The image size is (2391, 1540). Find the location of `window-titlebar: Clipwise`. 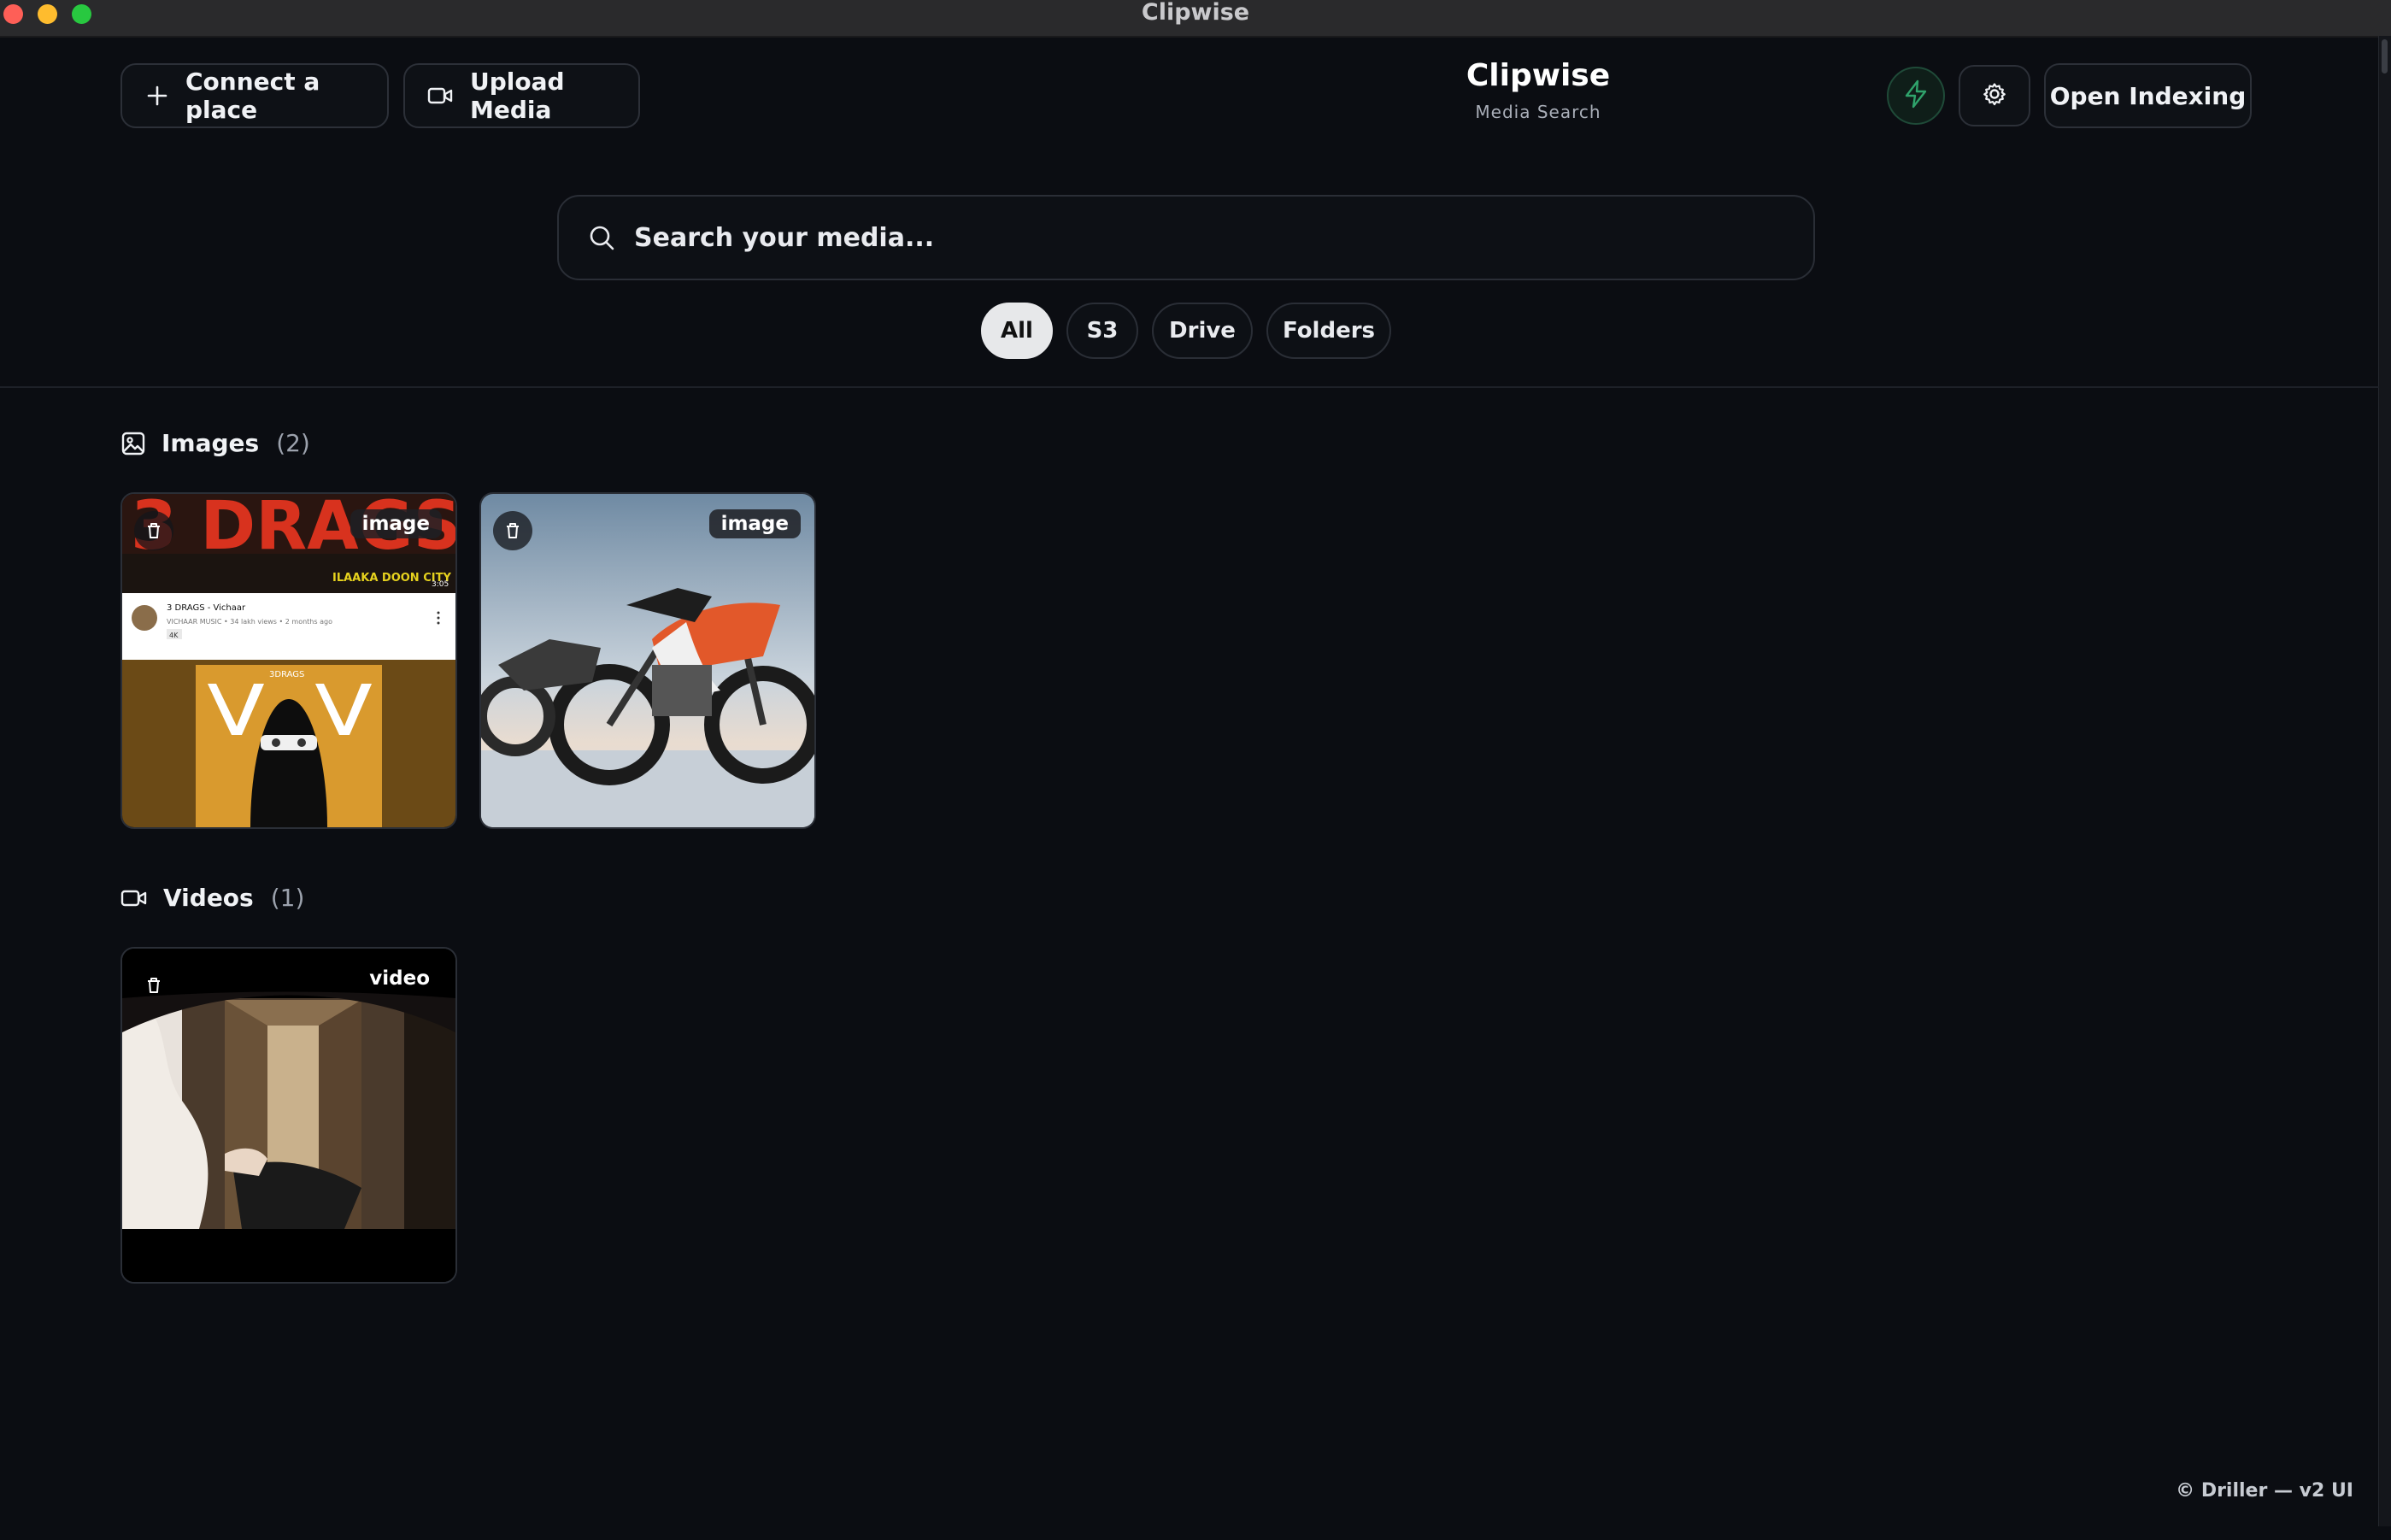

window-titlebar: Clipwise is located at coordinates (1195, 19).